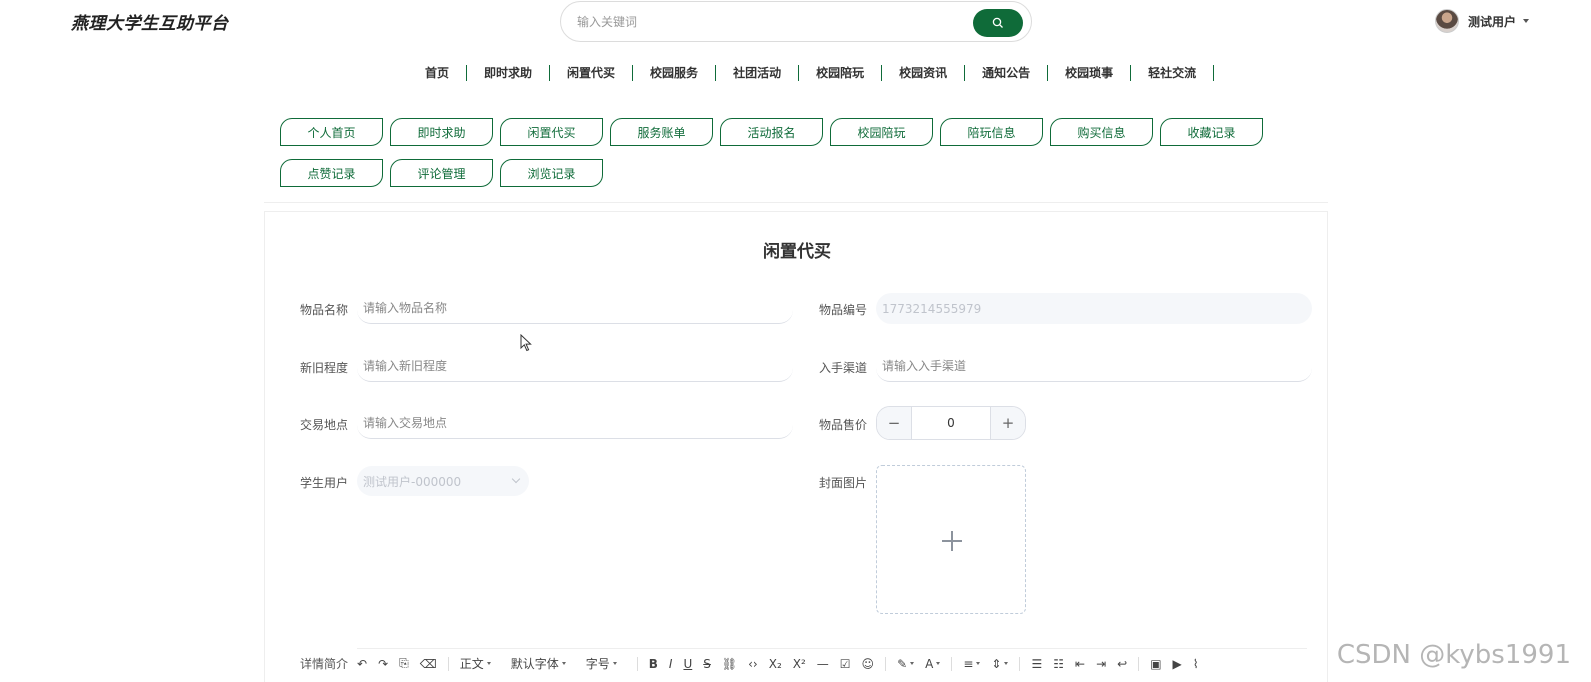 This screenshot has height=682, width=1591. What do you see at coordinates (796, 202) in the screenshot?
I see `divider` at bounding box center [796, 202].